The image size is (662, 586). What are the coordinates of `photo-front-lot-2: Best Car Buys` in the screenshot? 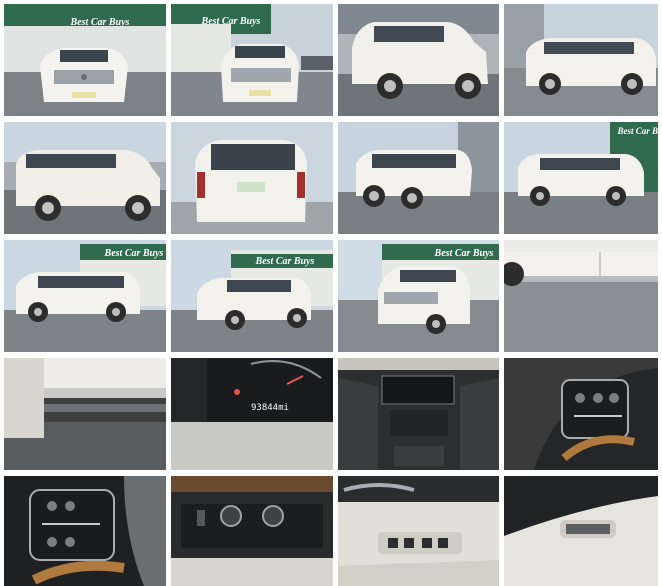 It's located at (252, 296).